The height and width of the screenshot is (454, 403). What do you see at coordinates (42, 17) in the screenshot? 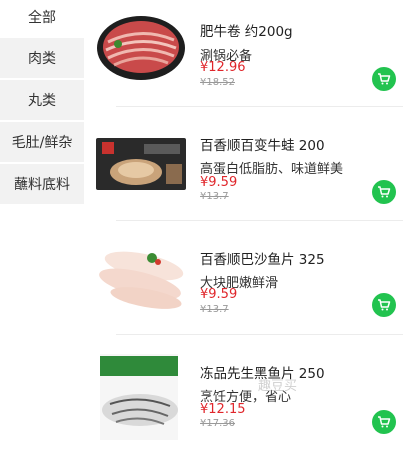
I see `sidebar-item-all: 全部` at bounding box center [42, 17].